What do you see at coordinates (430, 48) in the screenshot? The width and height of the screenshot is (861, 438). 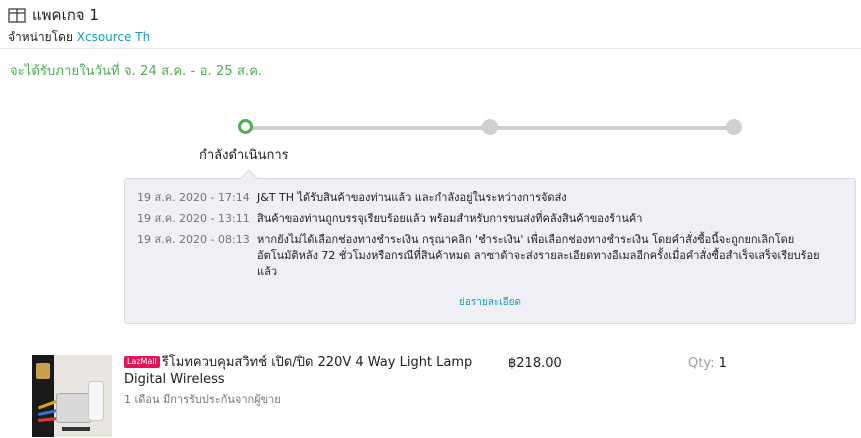 I see `header-divider` at bounding box center [430, 48].